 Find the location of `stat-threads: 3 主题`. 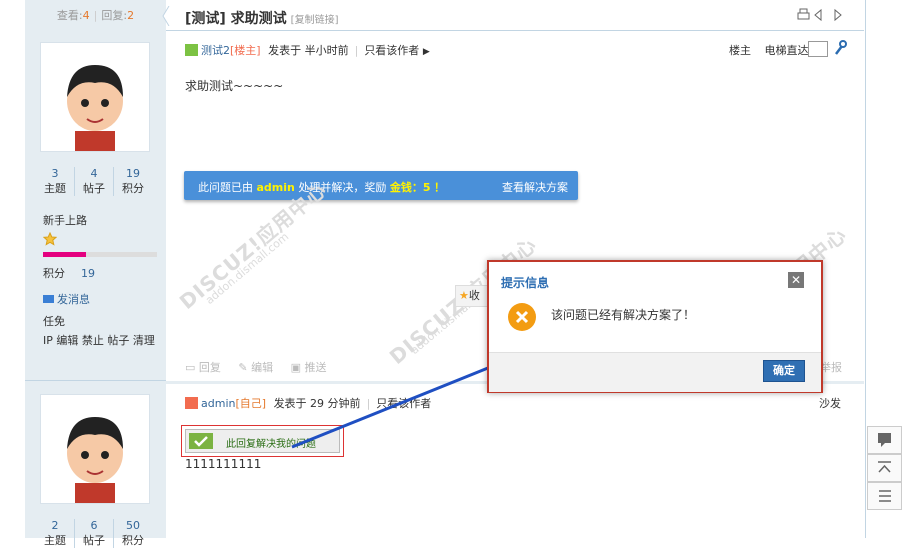

stat-threads: 3 主题 is located at coordinates (55, 181).